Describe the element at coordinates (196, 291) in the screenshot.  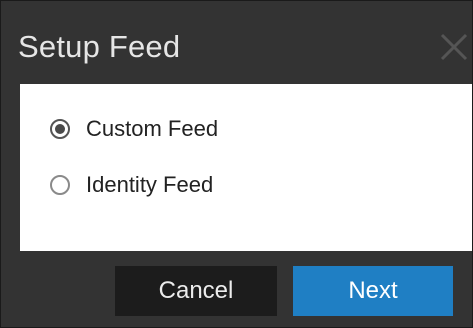
I see `cancel-button: Cancel` at that location.